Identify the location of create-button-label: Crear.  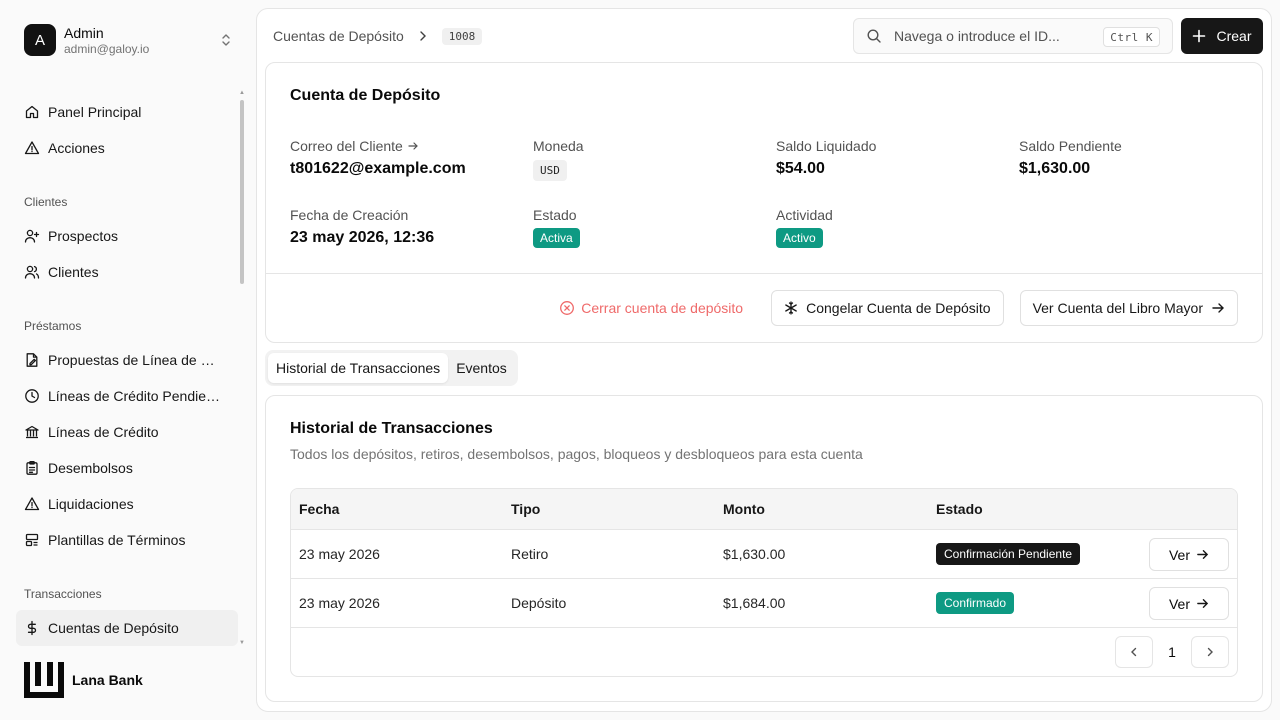
(1234, 36).